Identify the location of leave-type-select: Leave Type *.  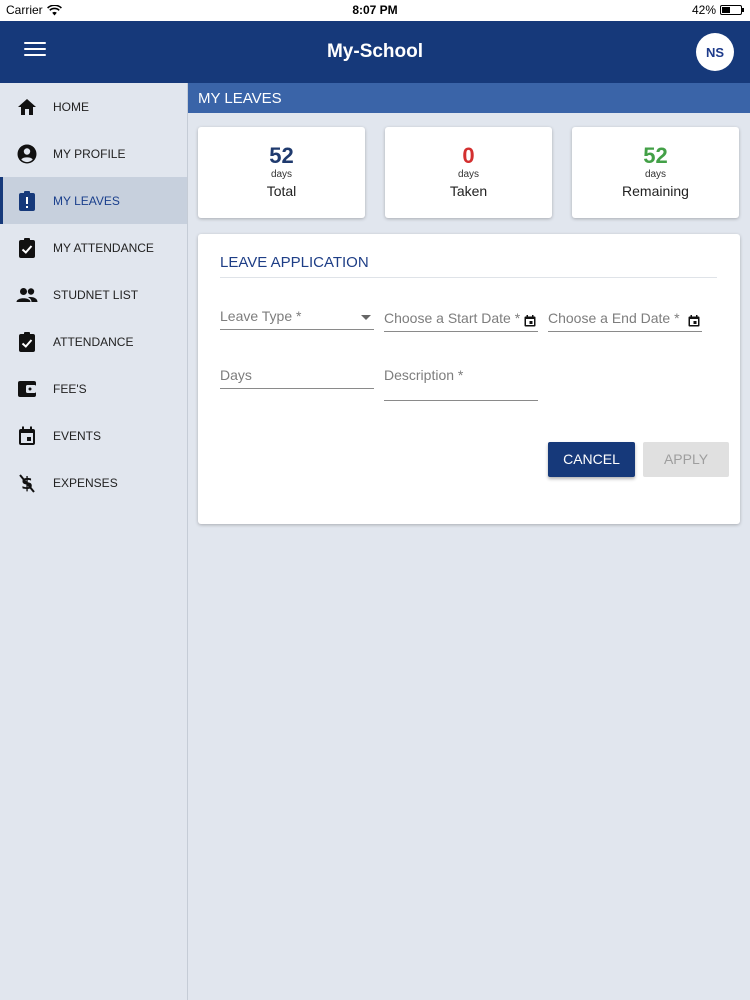
(297, 316).